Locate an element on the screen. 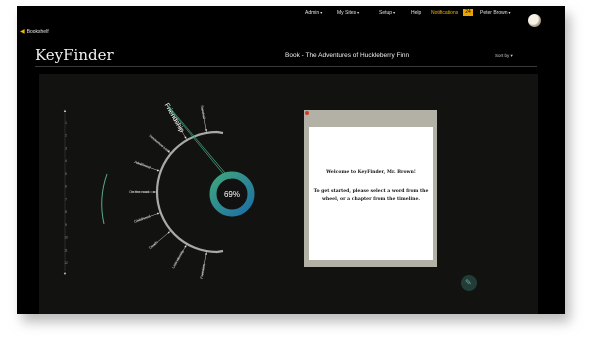 Image resolution: width=594 pixels, height=360 pixels. chapter-tick: 5 is located at coordinates (66, 174).